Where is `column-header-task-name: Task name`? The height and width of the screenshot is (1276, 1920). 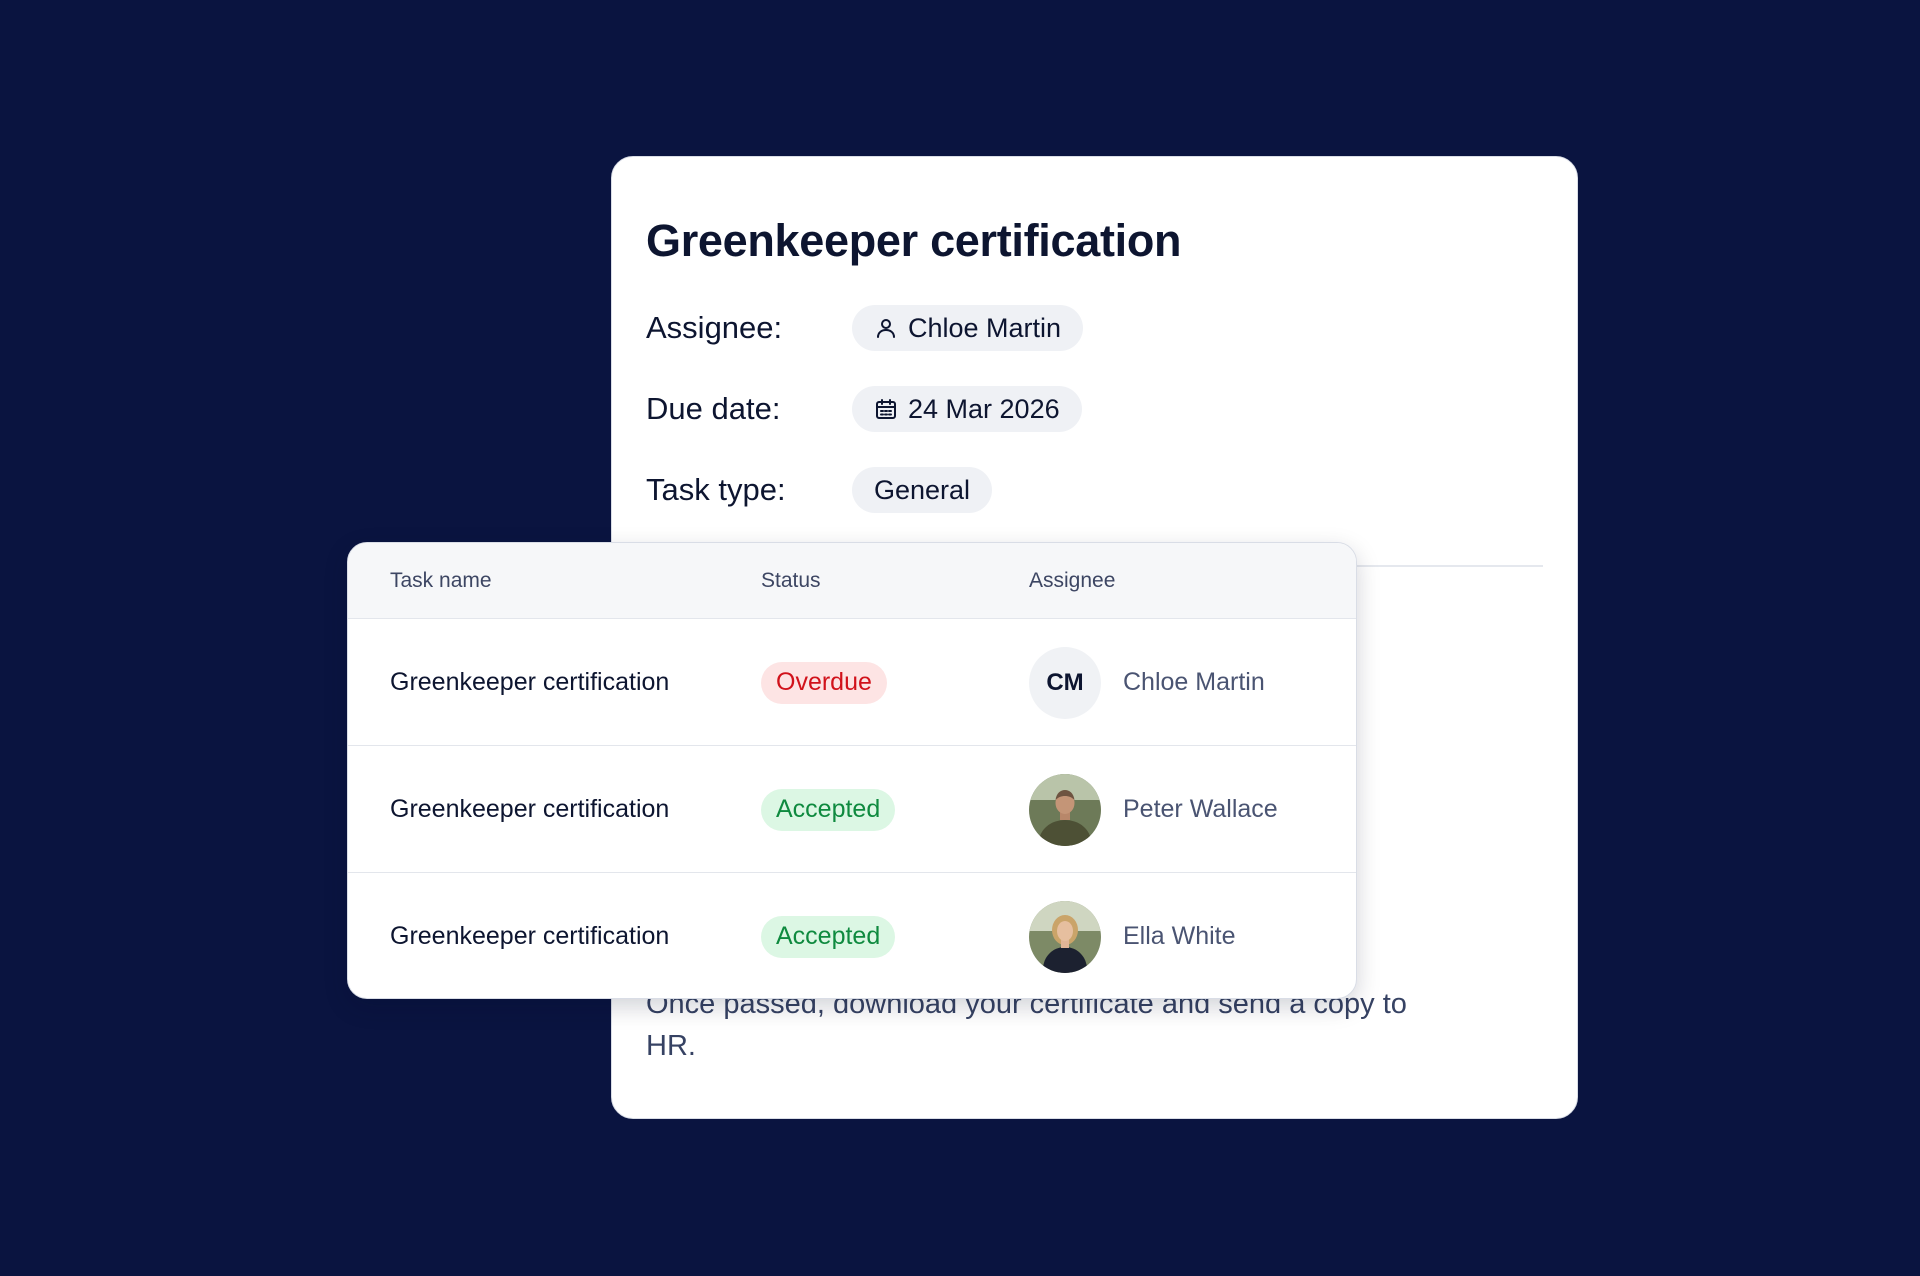
column-header-task-name: Task name is located at coordinates (441, 581).